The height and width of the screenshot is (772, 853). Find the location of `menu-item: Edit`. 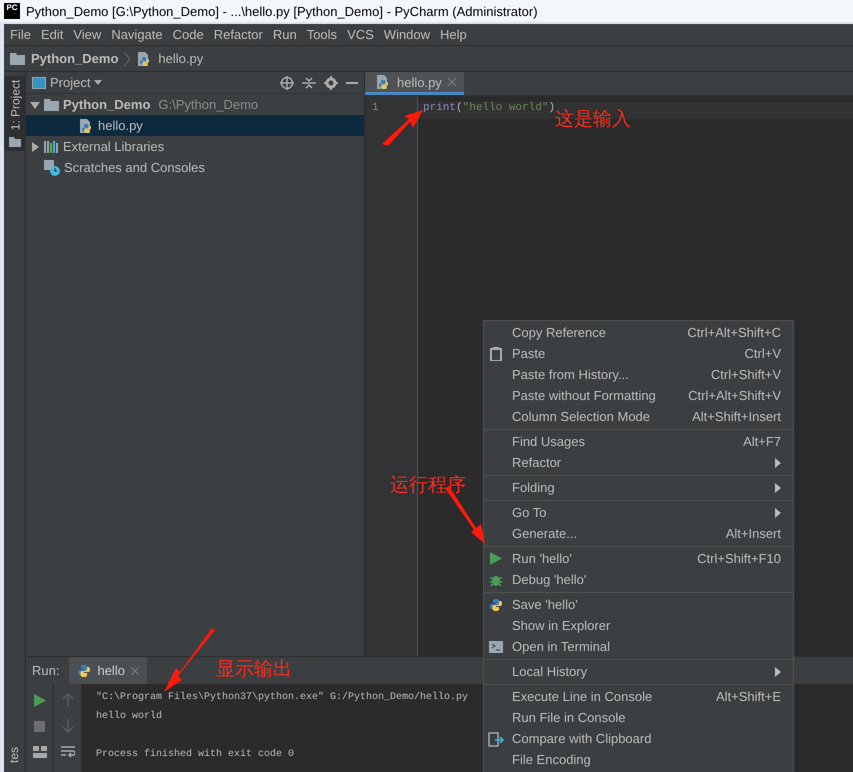

menu-item: Edit is located at coordinates (52, 34).